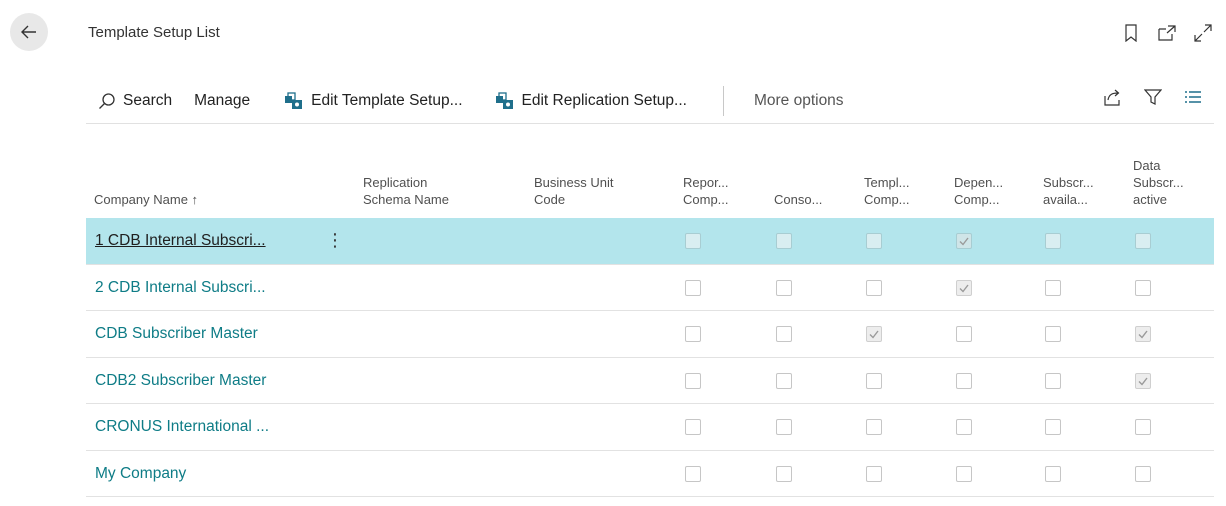  I want to click on table-row: 1 CDB Internal Subscri... ⋮, so click(650, 241).